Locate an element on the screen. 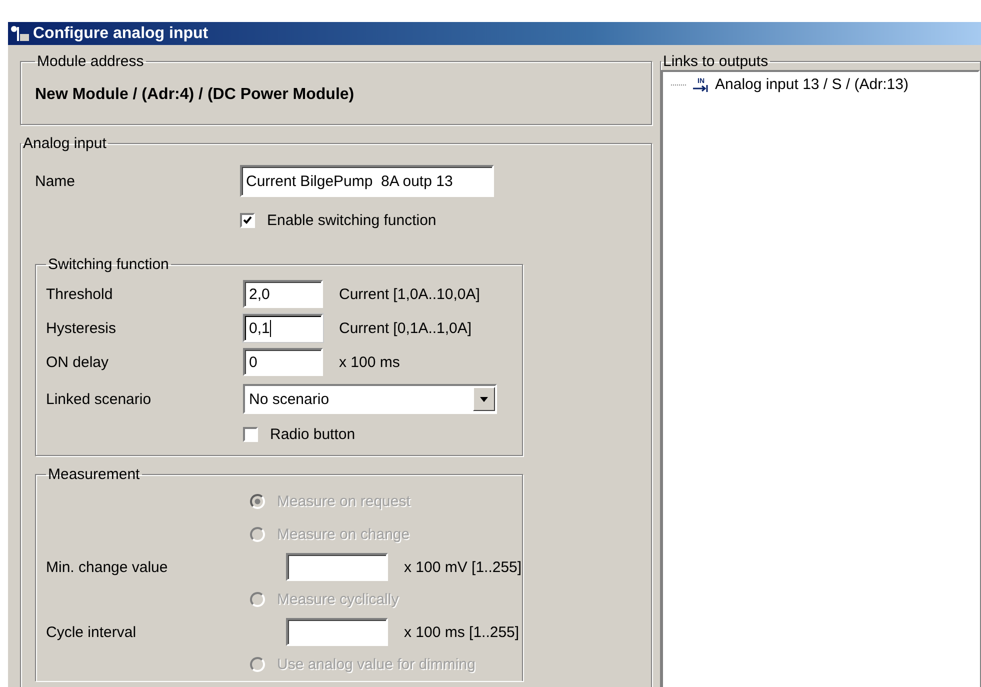 Image resolution: width=981 pixels, height=687 pixels. field-label: Threshold is located at coordinates (80, 294).